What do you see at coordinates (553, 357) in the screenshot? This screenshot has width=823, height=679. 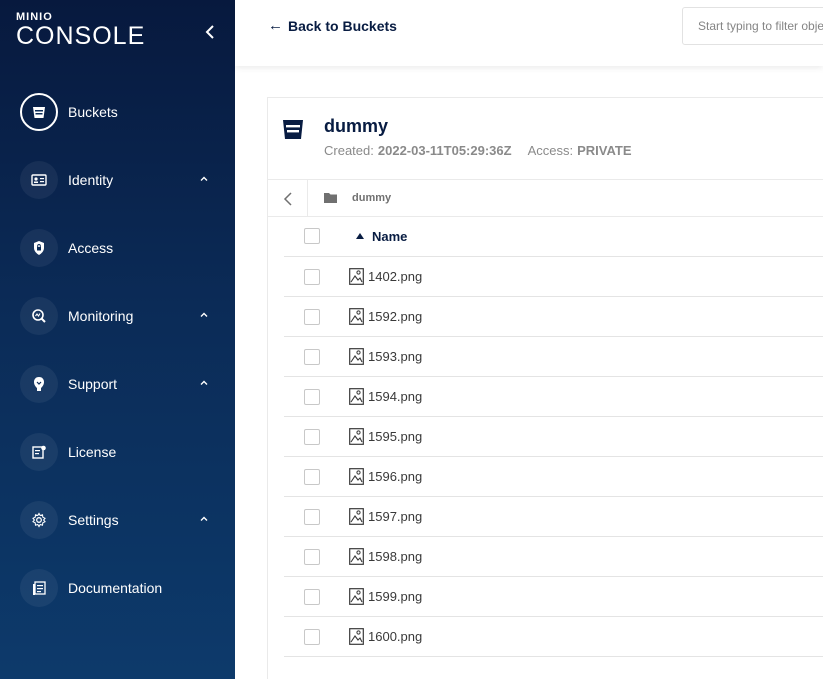 I see `table-row: 1593.png` at bounding box center [553, 357].